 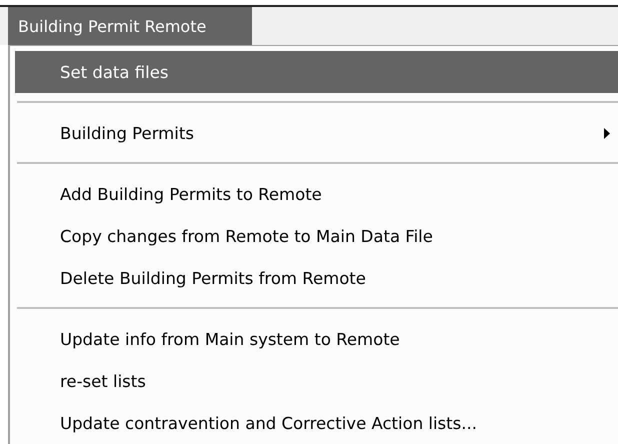 I want to click on menu-item: Building Permits, so click(x=316, y=133).